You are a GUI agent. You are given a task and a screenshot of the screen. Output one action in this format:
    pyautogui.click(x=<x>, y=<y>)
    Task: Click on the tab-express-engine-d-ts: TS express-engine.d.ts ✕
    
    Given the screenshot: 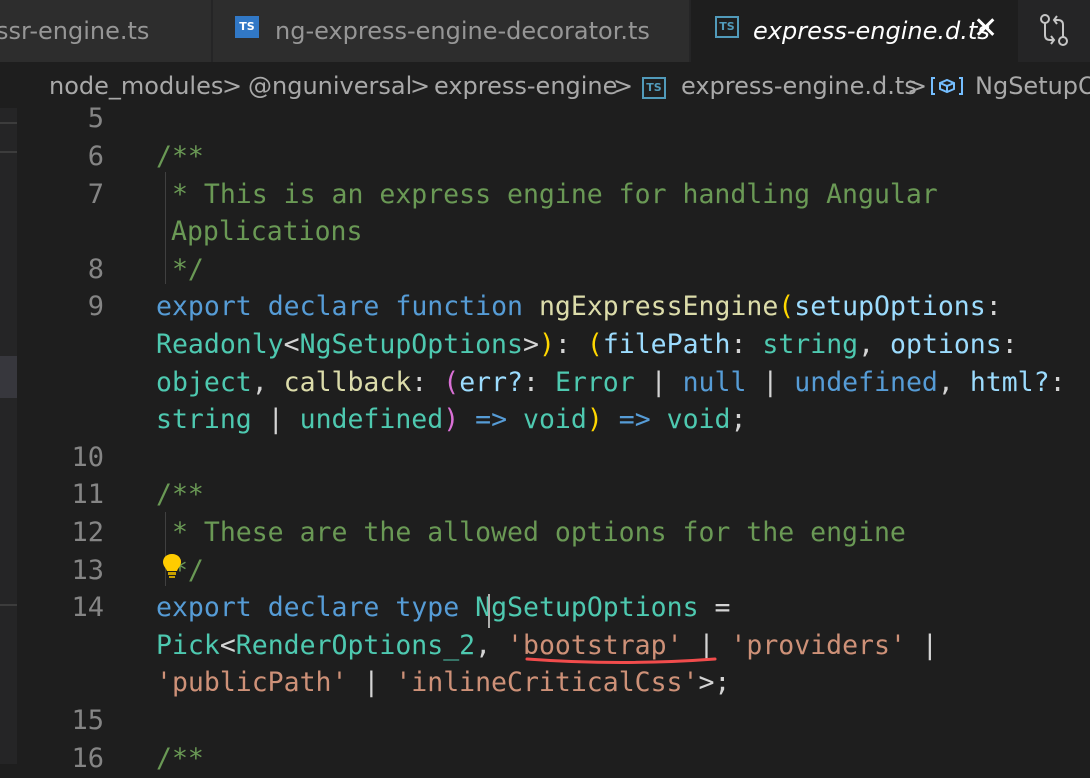 What is the action you would take?
    pyautogui.click(x=854, y=31)
    